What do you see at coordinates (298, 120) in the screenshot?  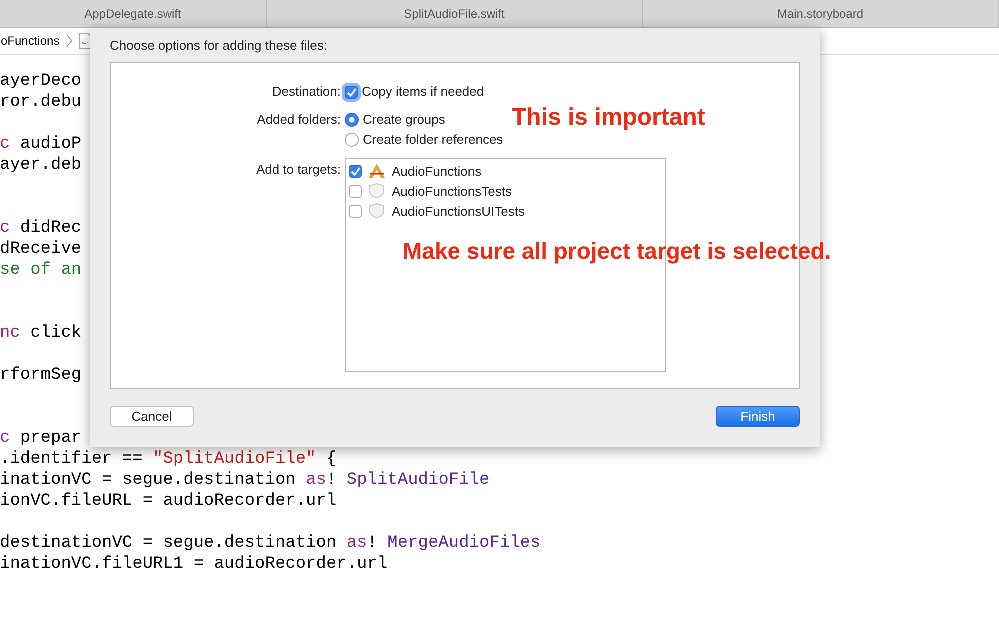 I see `field-label: Added folders:` at bounding box center [298, 120].